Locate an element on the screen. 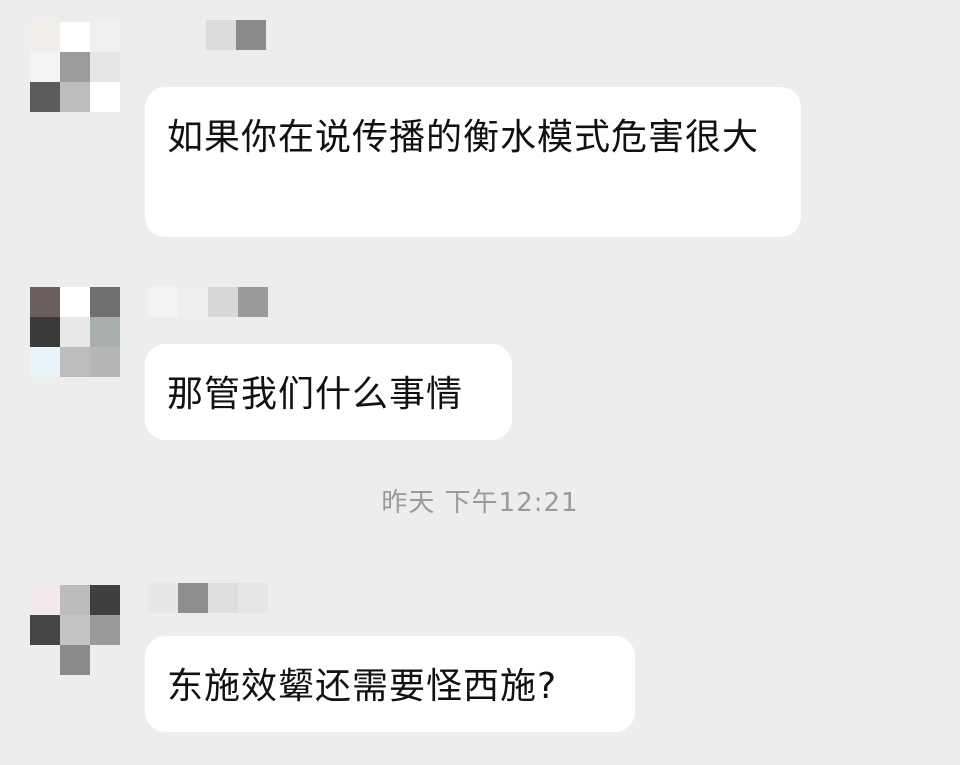  message-text: 如果你在说传播的衡水模式危害很大 is located at coordinates (463, 137).